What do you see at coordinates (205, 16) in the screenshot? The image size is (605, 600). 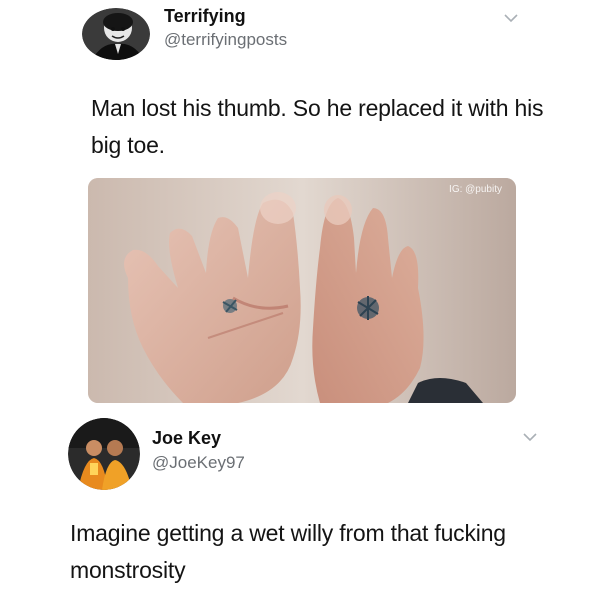 I see `display-name: Terrifying` at bounding box center [205, 16].